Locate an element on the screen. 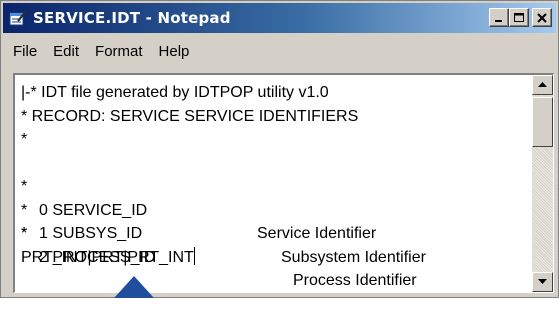  menu-edit: Edit is located at coordinates (66, 51).